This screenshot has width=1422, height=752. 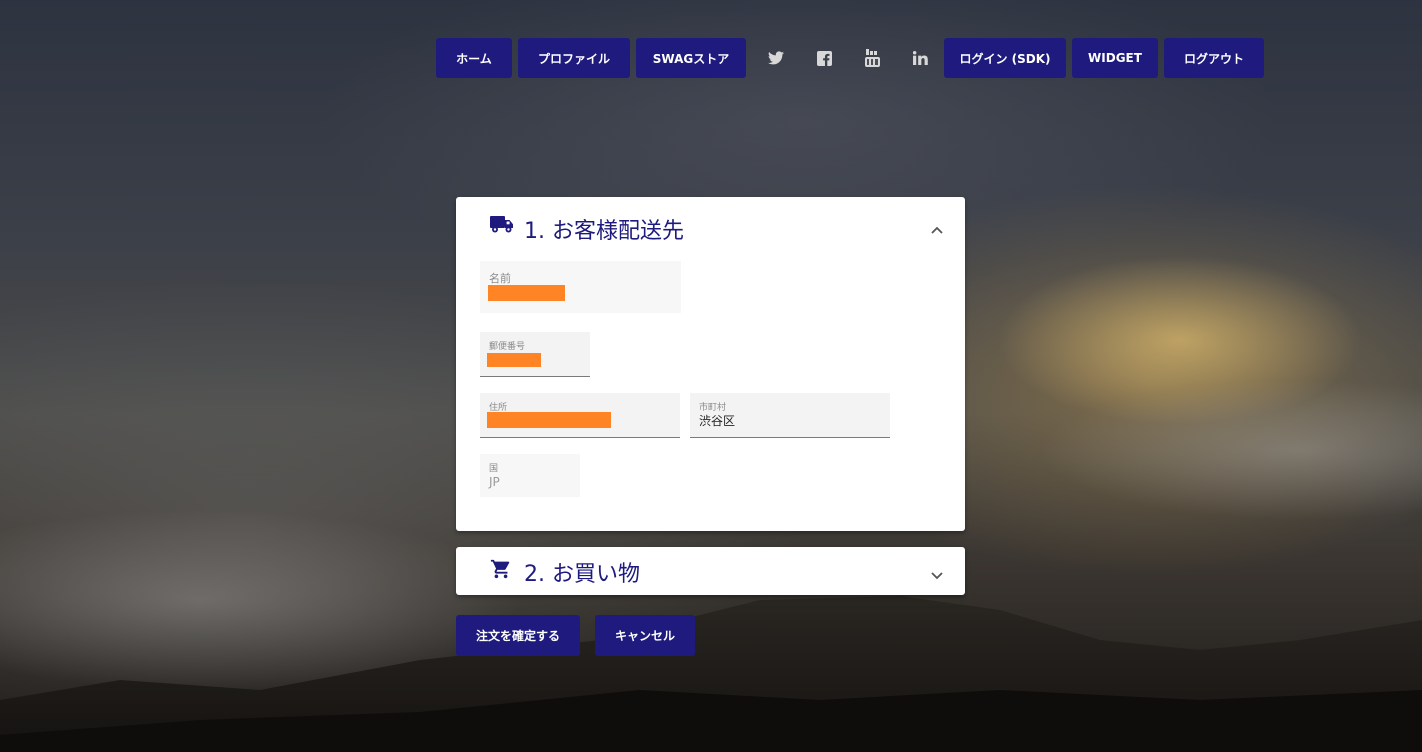 I want to click on cancel-button: キャンセル, so click(x=645, y=635).